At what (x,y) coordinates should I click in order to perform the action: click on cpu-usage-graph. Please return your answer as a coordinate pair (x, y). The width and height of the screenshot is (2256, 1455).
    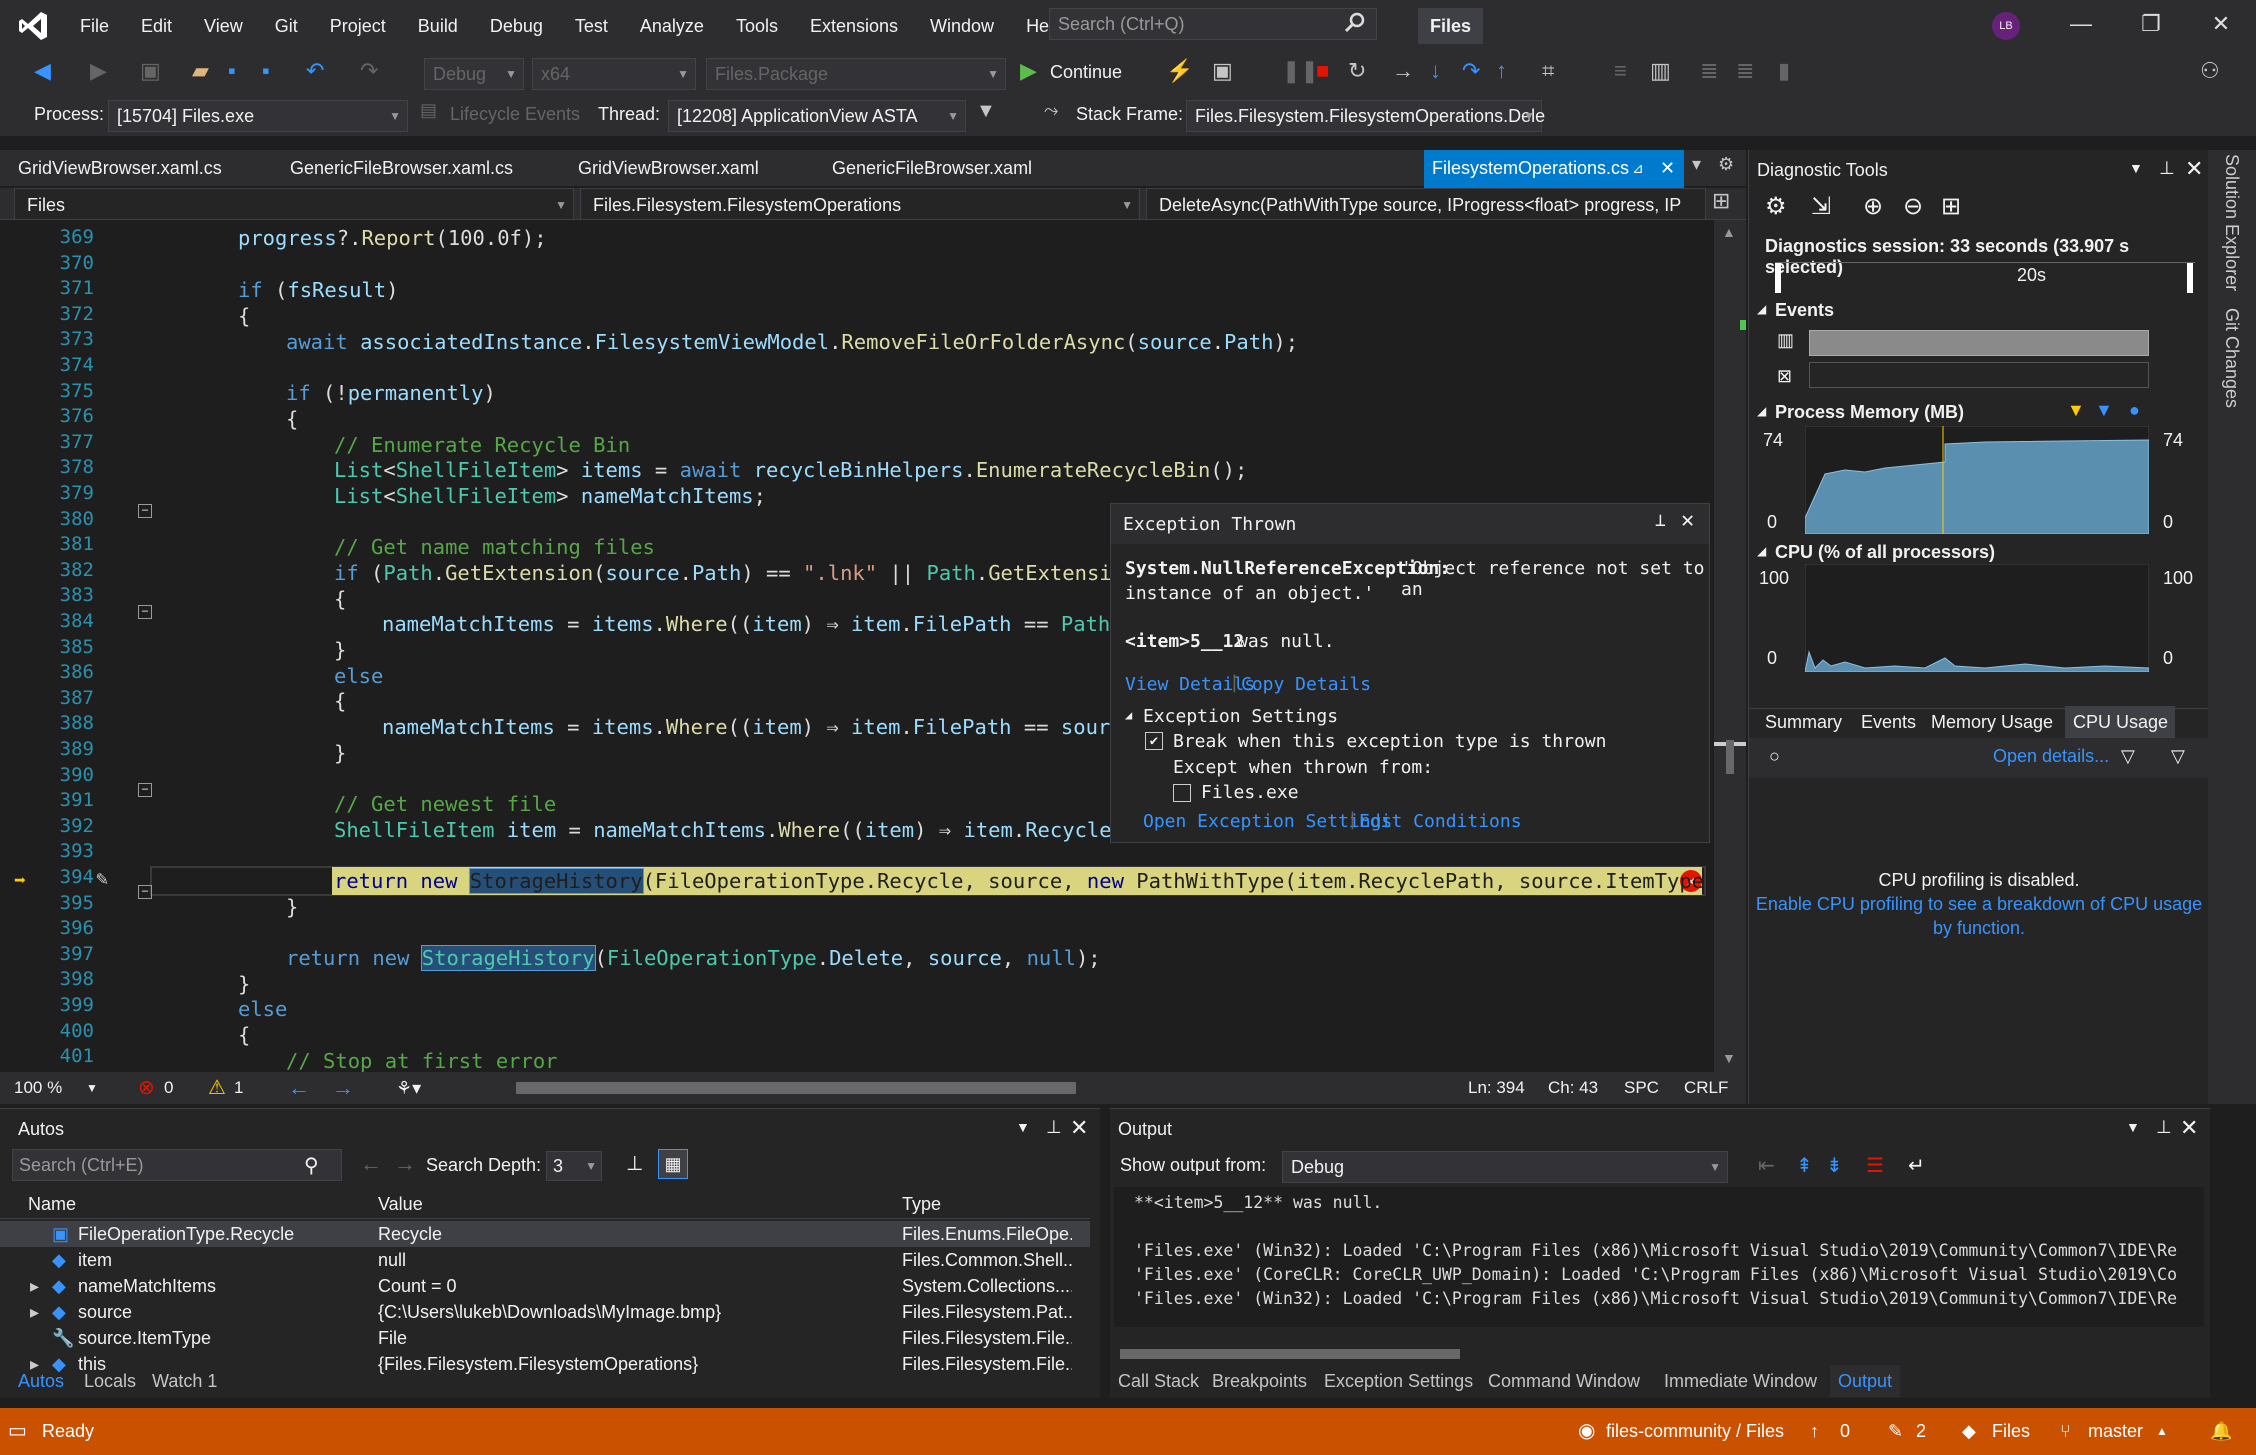
    Looking at the image, I should click on (1977, 618).